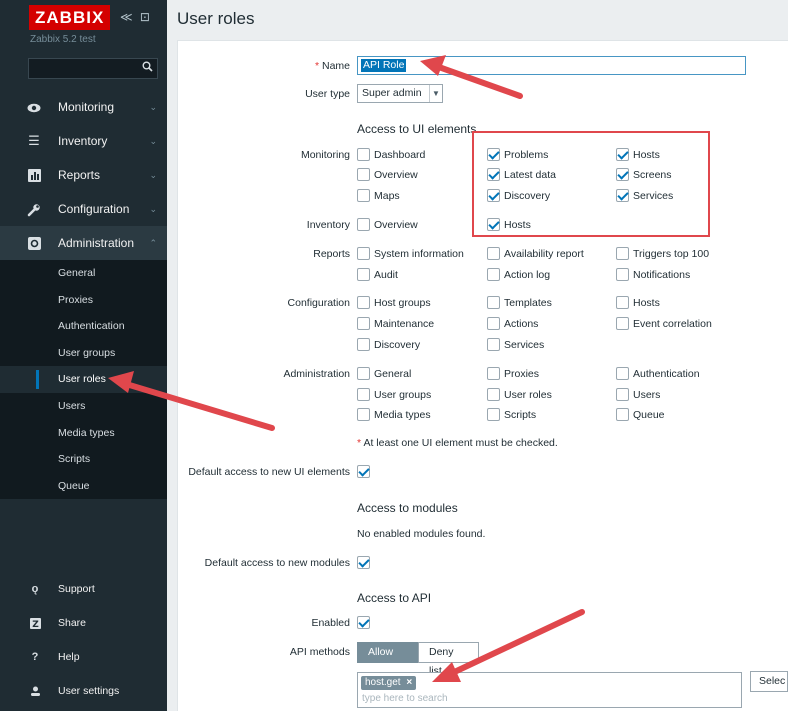 This screenshot has height=711, width=788. What do you see at coordinates (622, 394) in the screenshot?
I see `checkbox-administration-users` at bounding box center [622, 394].